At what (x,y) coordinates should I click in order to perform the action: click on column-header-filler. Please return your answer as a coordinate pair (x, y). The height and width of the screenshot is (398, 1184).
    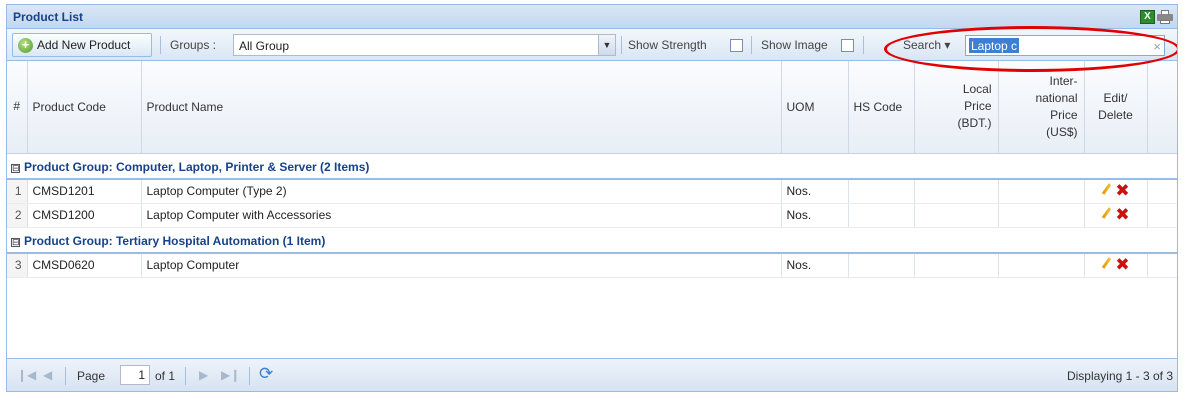
    Looking at the image, I should click on (1162, 107).